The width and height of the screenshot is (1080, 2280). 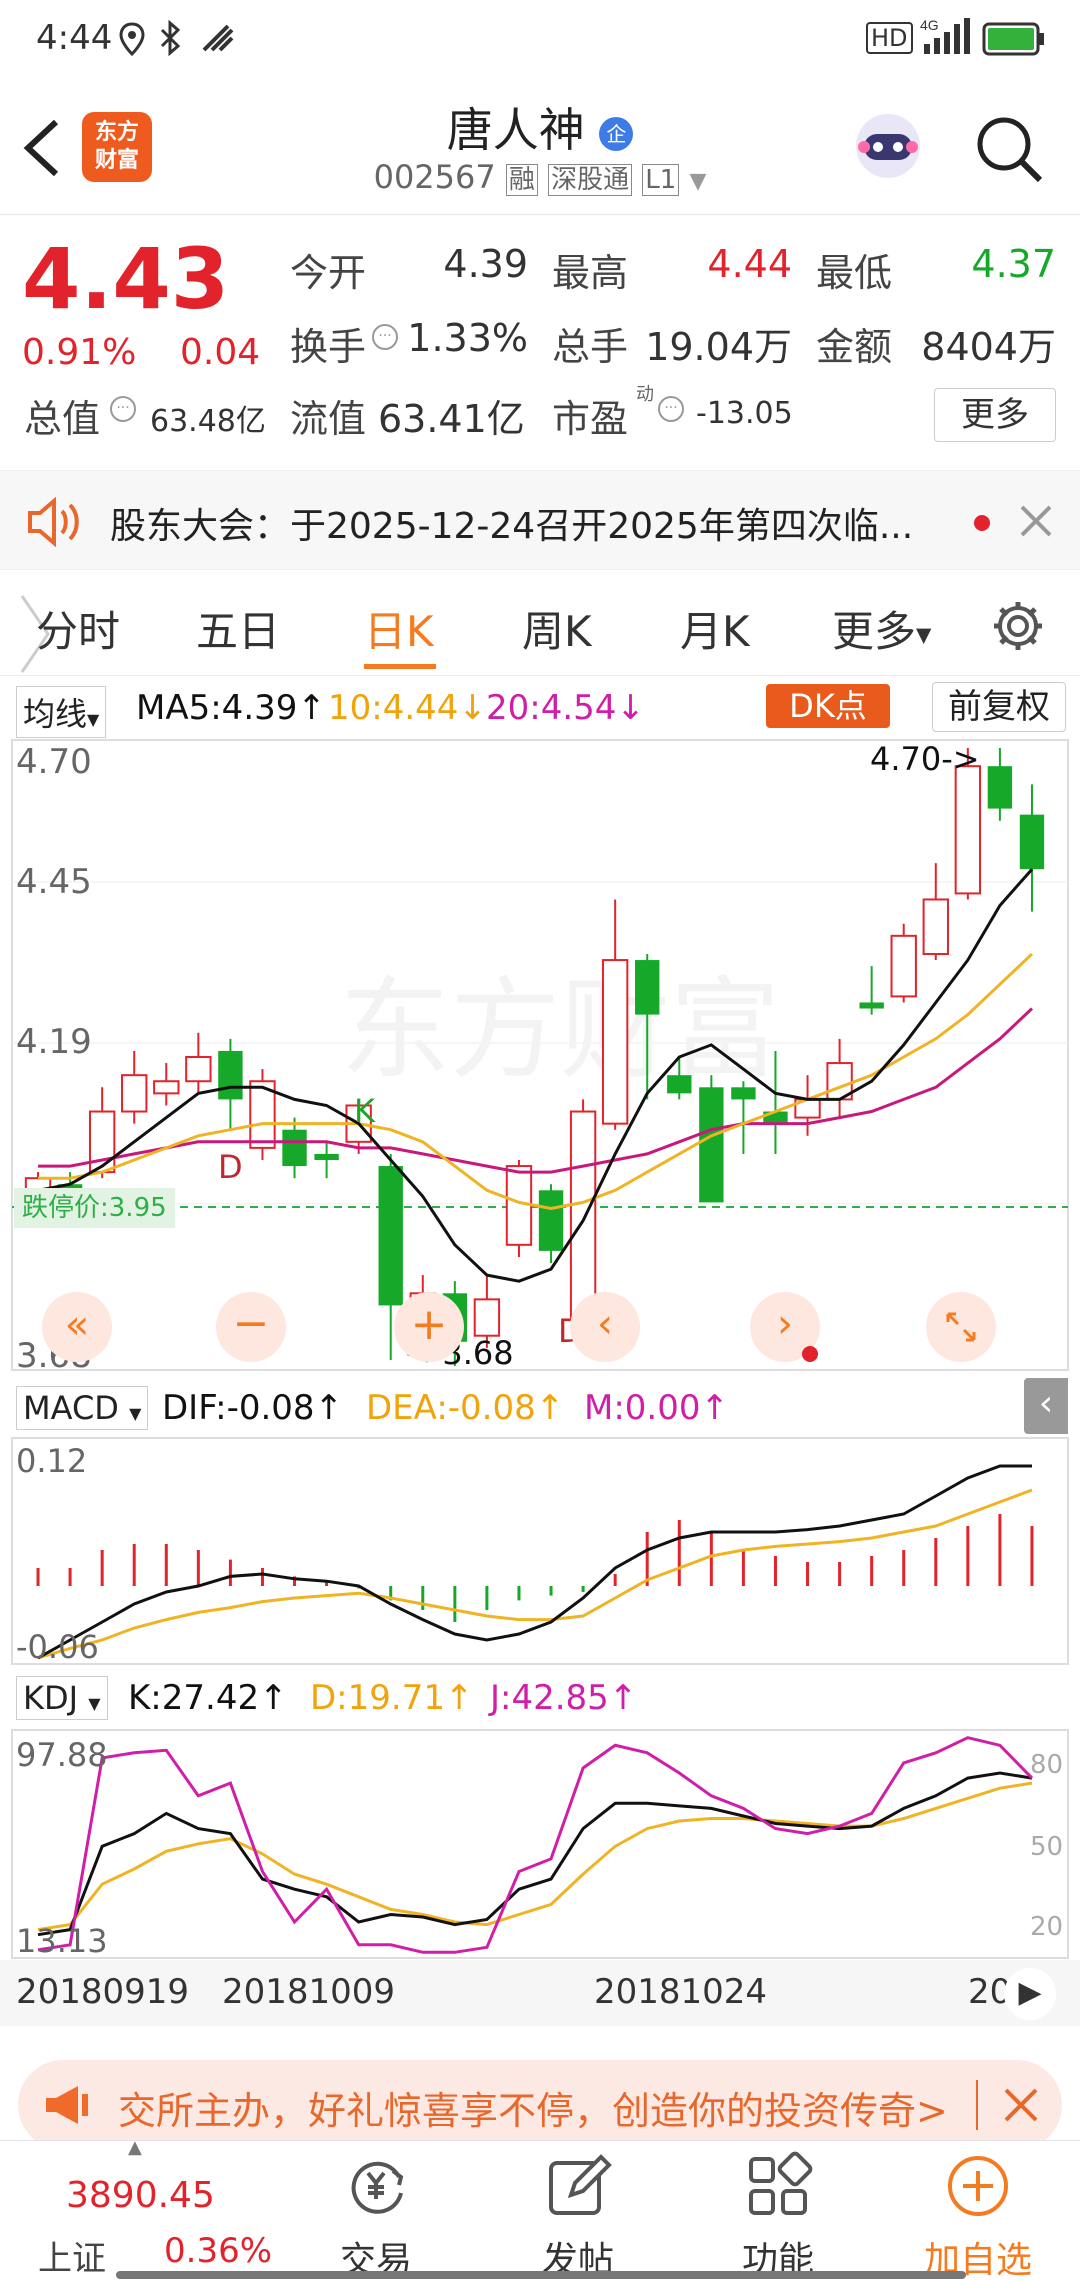 I want to click on kdj-ref-20: 20, so click(x=1047, y=1927).